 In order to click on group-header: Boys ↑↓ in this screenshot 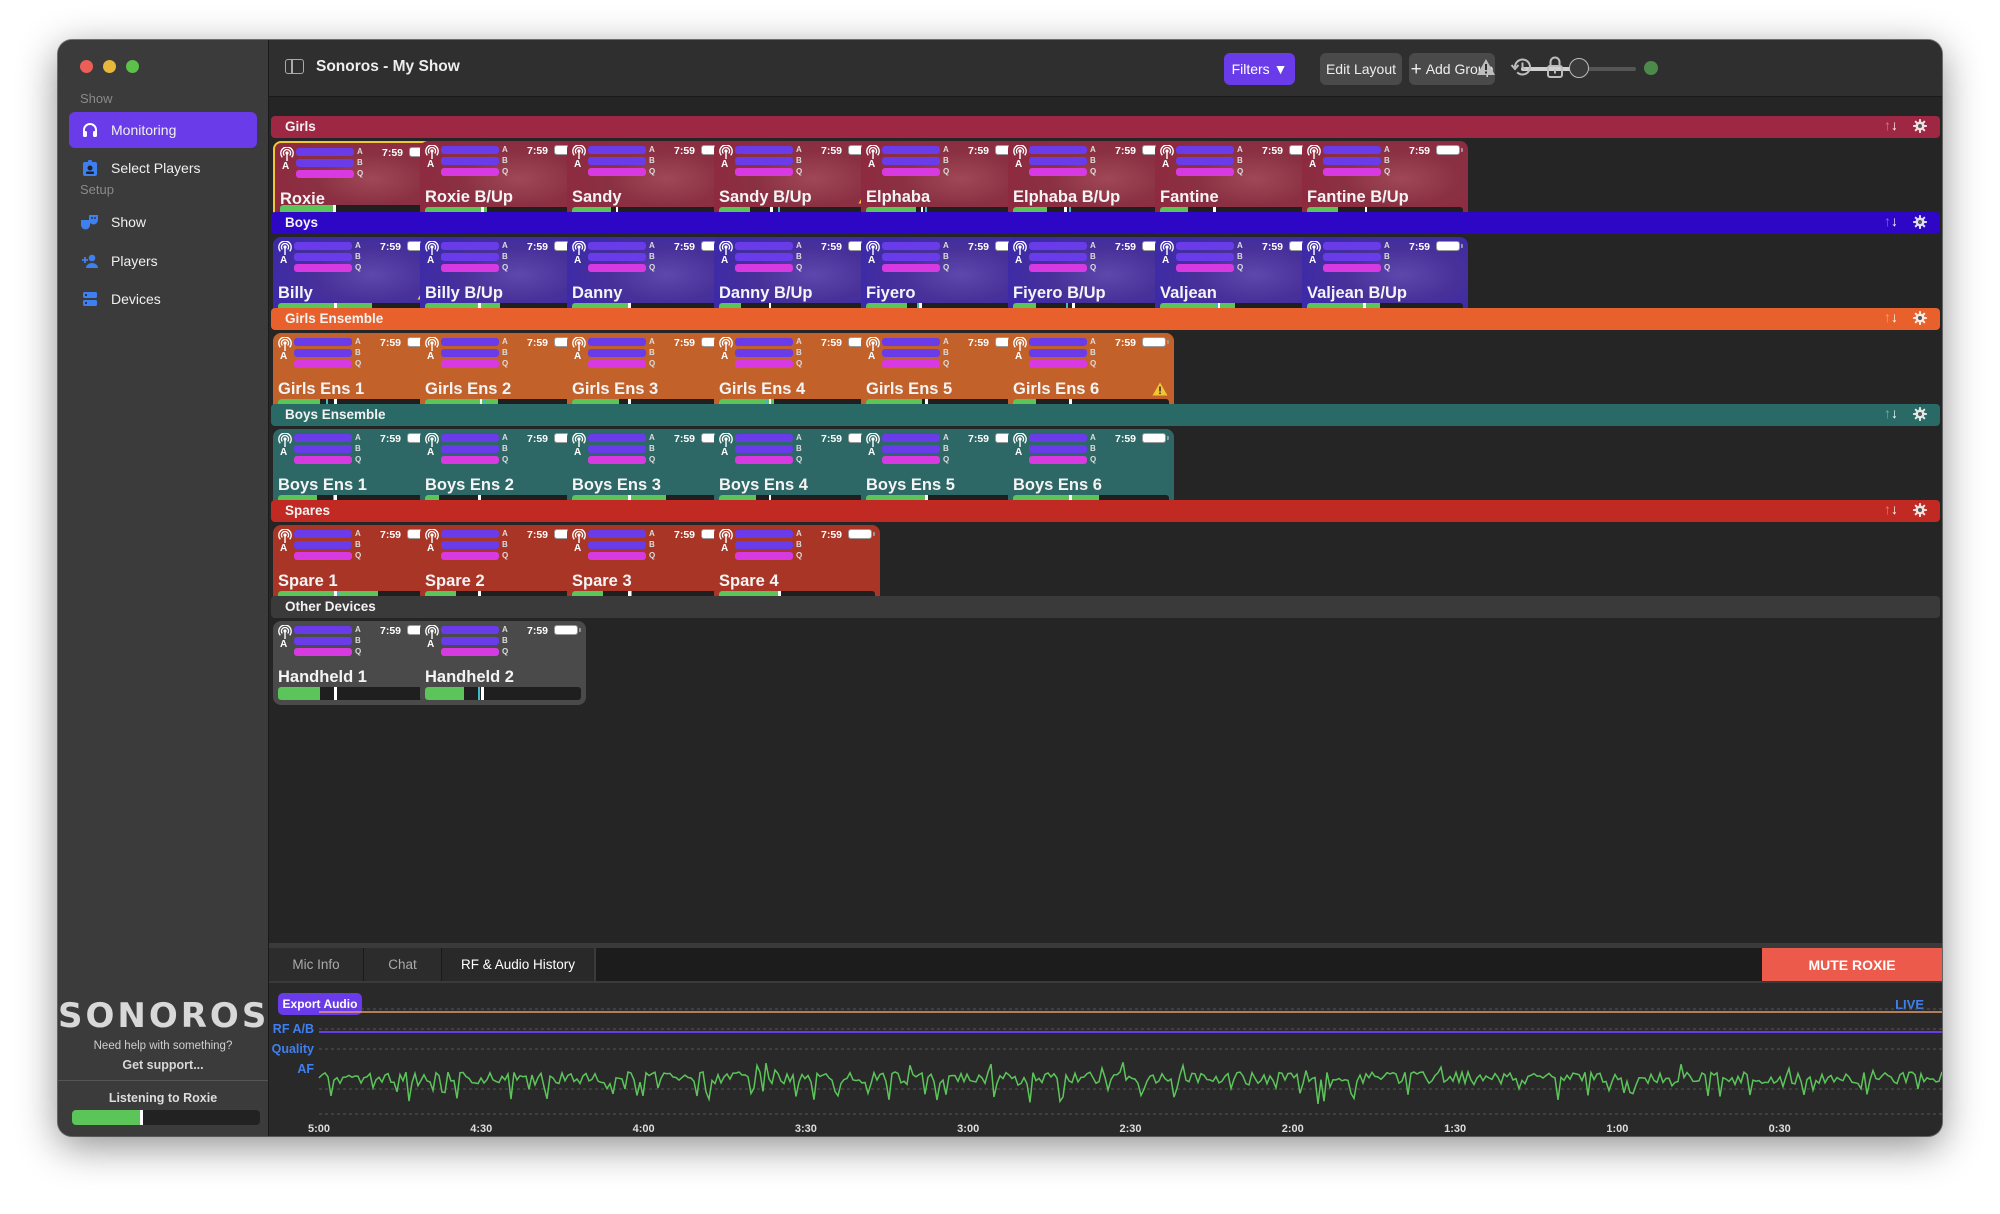, I will do `click(1105, 223)`.